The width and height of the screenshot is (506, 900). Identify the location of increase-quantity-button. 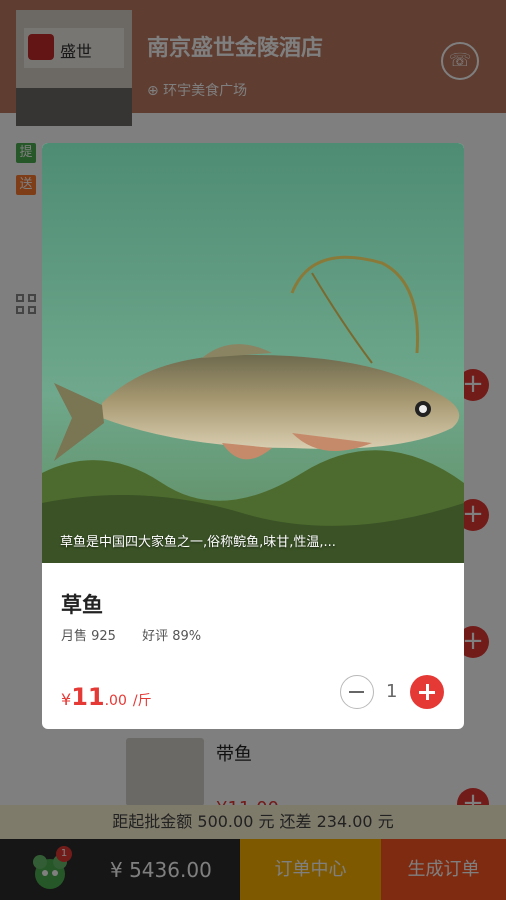
(427, 692).